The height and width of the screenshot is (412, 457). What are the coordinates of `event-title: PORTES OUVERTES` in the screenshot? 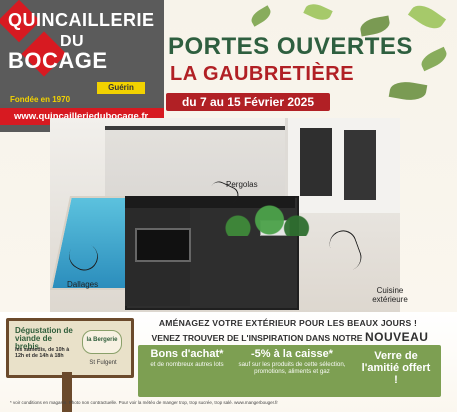 It's located at (290, 46).